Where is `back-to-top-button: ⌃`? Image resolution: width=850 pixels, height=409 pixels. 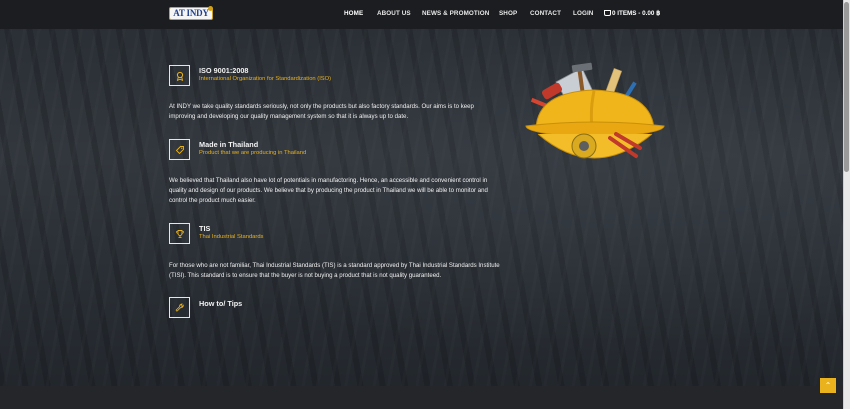 back-to-top-button: ⌃ is located at coordinates (828, 385).